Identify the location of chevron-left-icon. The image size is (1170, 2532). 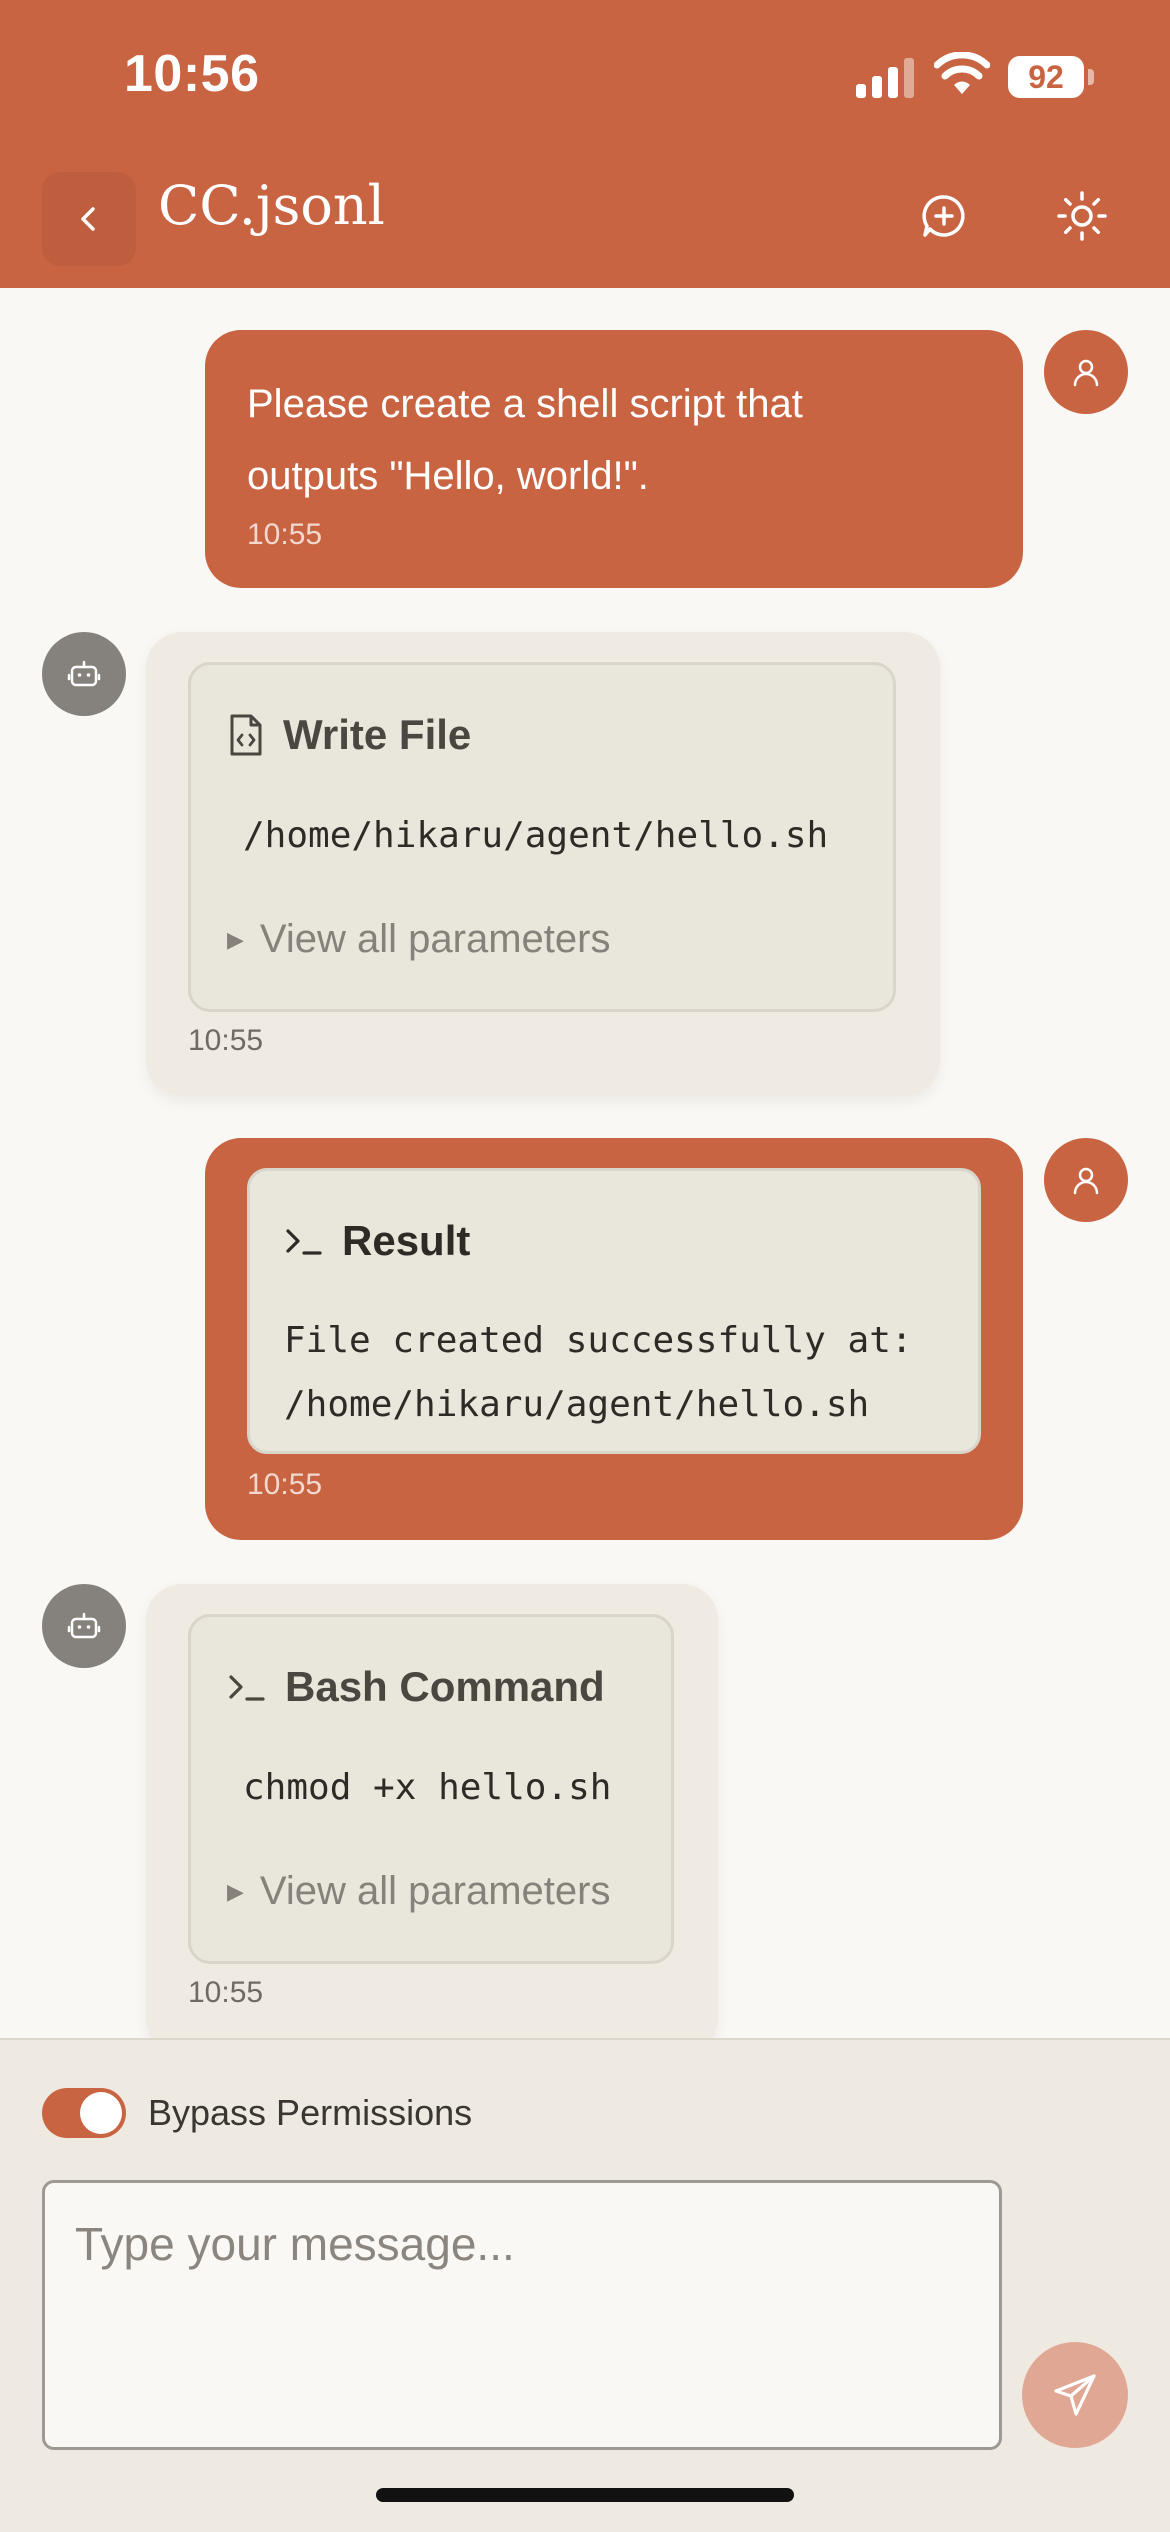
(88, 219).